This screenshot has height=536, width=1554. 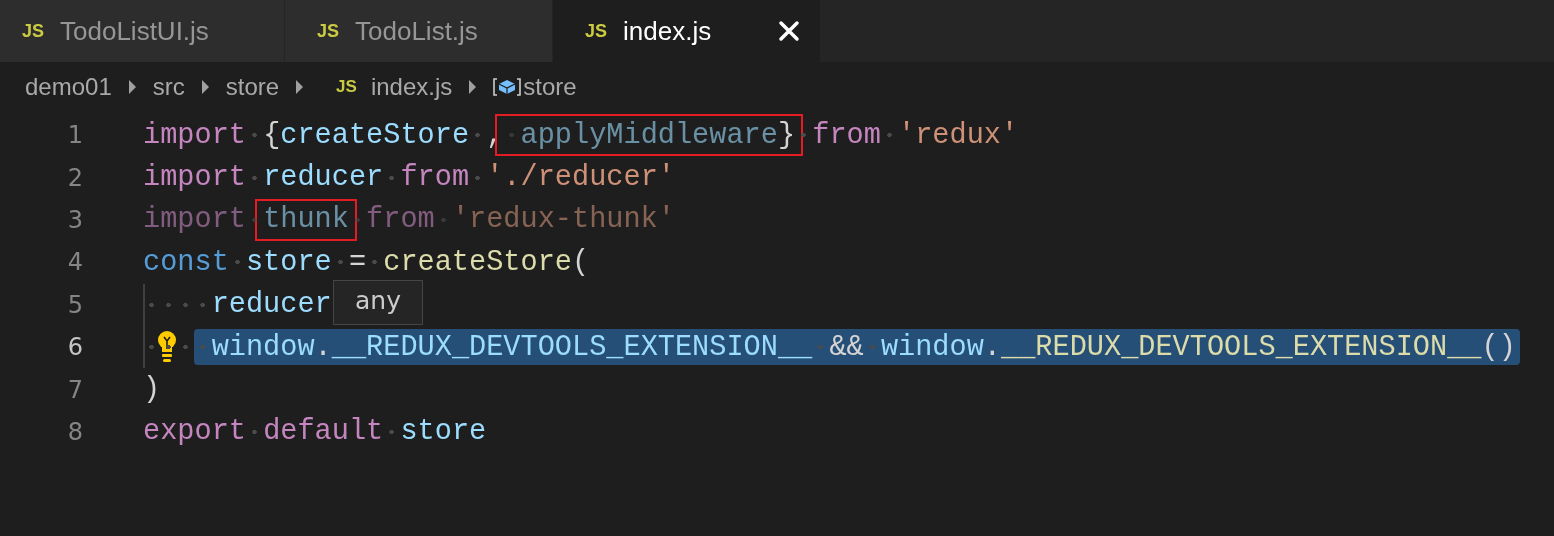 I want to click on cube-icon, so click(x=507, y=87).